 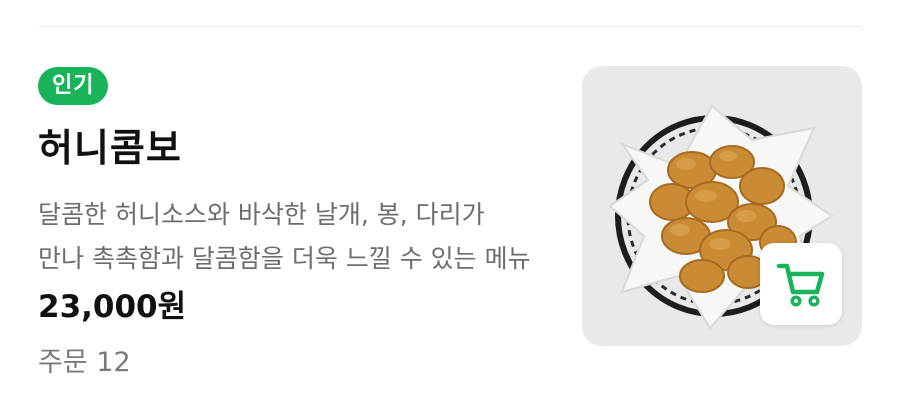 What do you see at coordinates (801, 284) in the screenshot?
I see `add-to-cart-button` at bounding box center [801, 284].